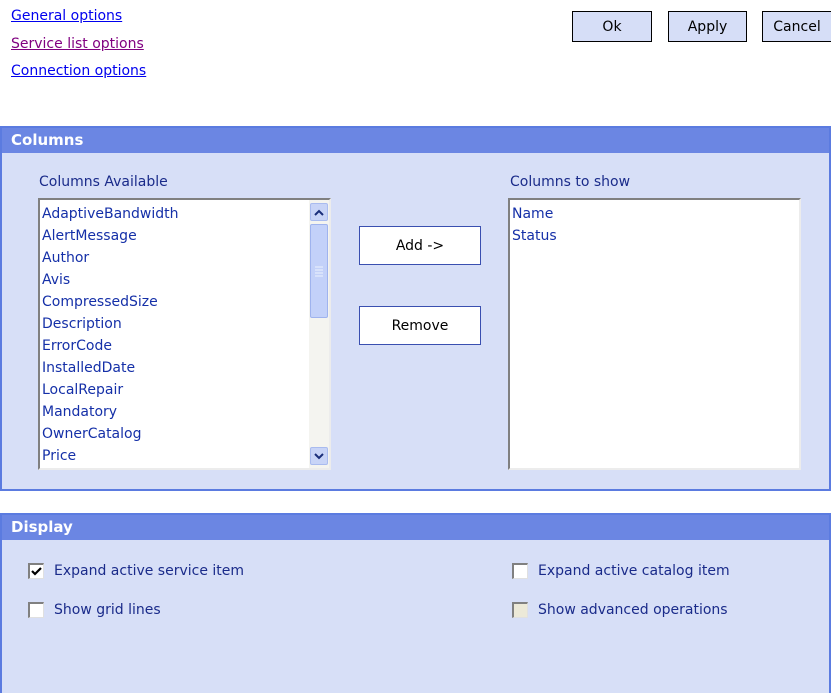 Image resolution: width=831 pixels, height=693 pixels. What do you see at coordinates (707, 26) in the screenshot?
I see `apply-button: Apply` at bounding box center [707, 26].